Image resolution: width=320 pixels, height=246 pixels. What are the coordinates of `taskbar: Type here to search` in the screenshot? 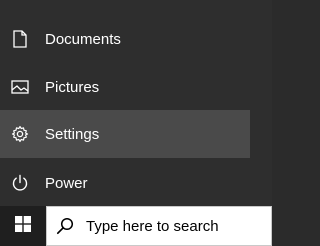 It's located at (136, 226).